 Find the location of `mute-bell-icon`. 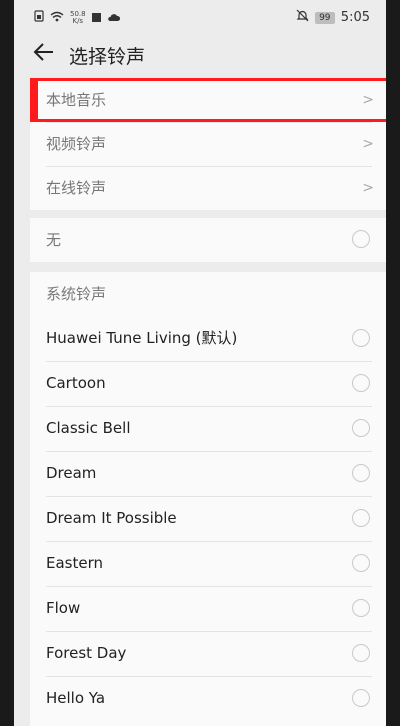

mute-bell-icon is located at coordinates (302, 17).